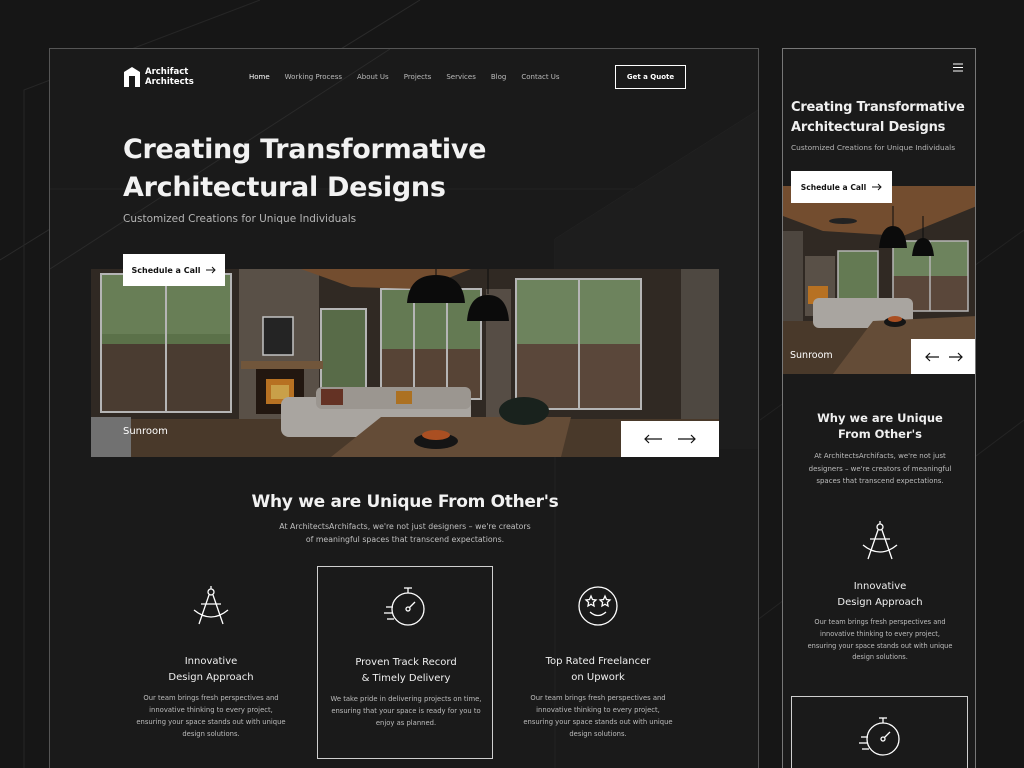 The width and height of the screenshot is (1024, 768). Describe the element at coordinates (166, 270) in the screenshot. I see `schedule-call-label: Schedule a Call` at that location.